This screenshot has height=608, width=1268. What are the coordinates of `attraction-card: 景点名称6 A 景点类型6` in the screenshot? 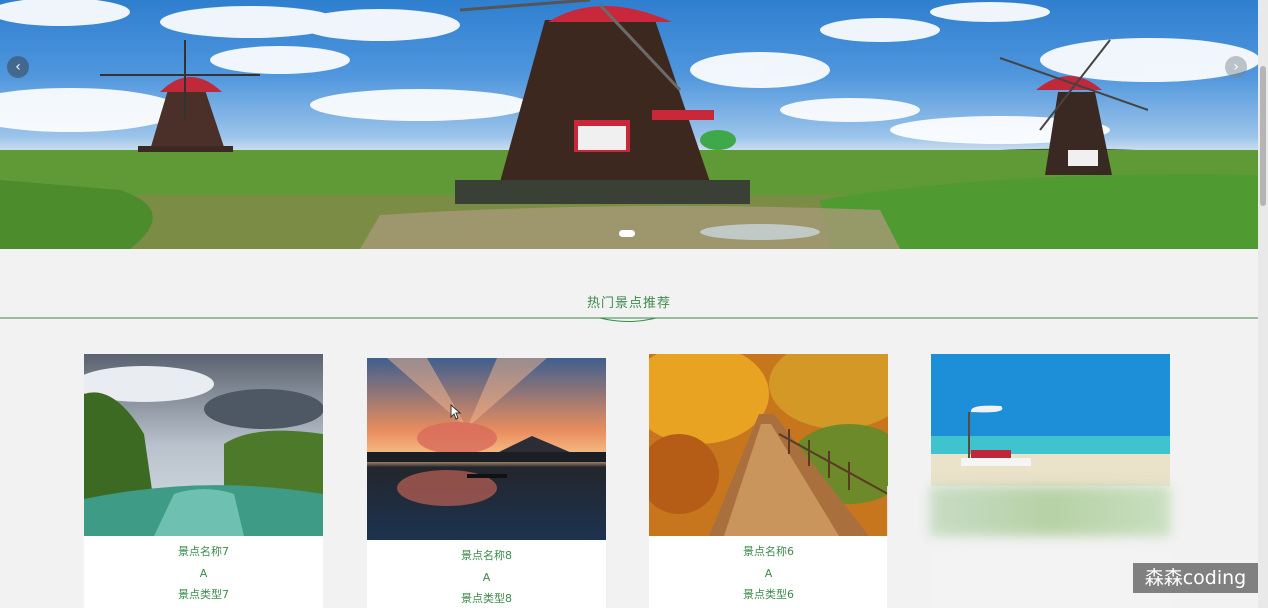 It's located at (768, 481).